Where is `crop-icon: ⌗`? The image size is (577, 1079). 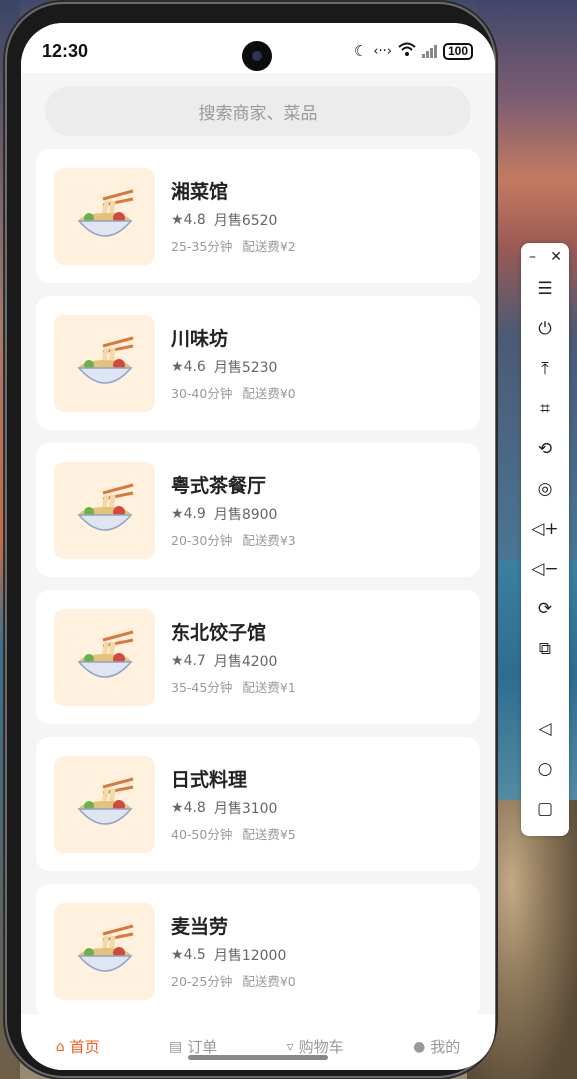 crop-icon: ⌗ is located at coordinates (545, 409).